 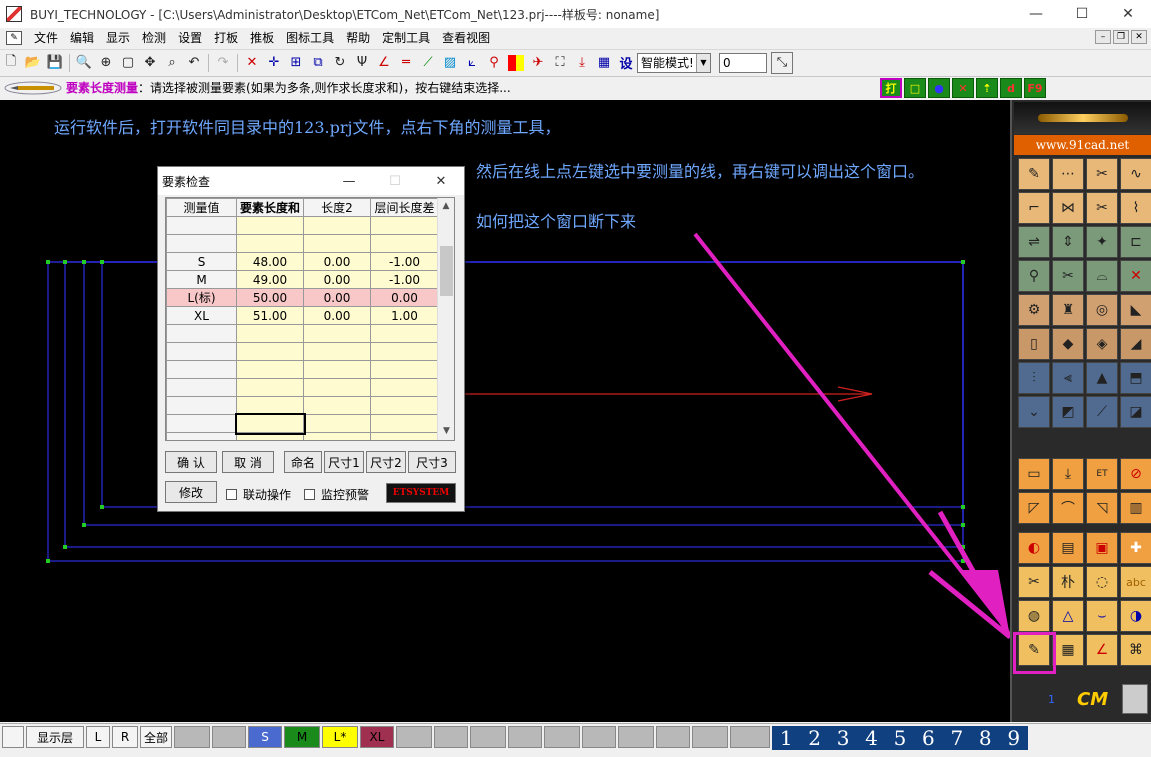 I want to click on layer-num-9: 9, so click(x=1013, y=738).